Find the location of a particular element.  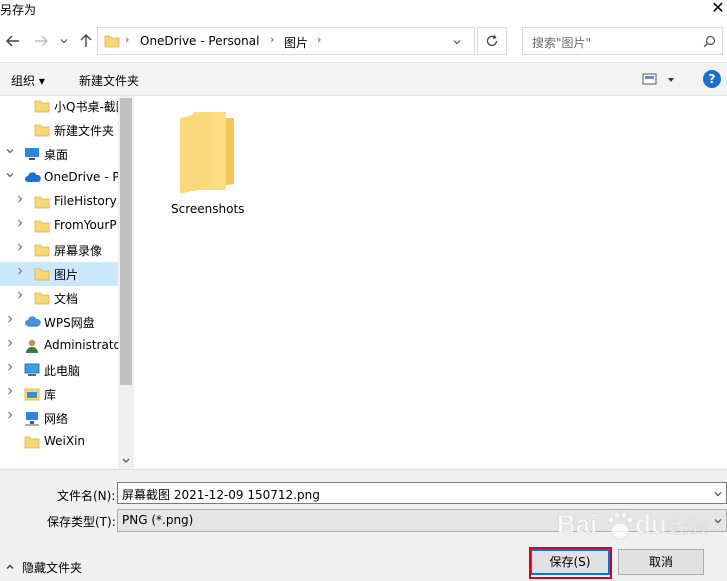

sidebar-item: FromYourP is located at coordinates (59, 226).